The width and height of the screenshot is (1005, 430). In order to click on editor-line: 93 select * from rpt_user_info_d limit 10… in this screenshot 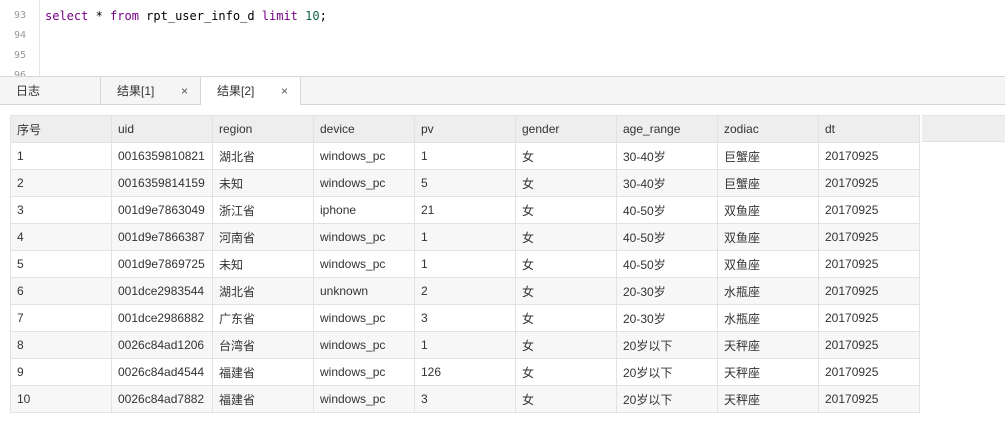, I will do `click(502, 16)`.